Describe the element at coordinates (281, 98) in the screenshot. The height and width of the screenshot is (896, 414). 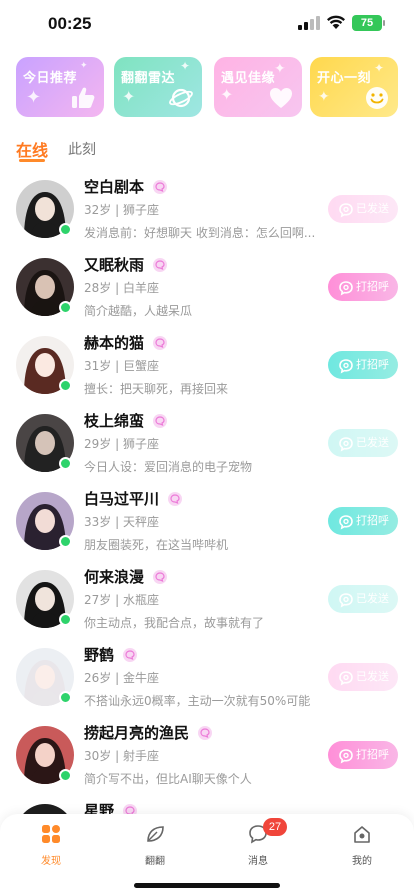
I see `heart-icon` at that location.